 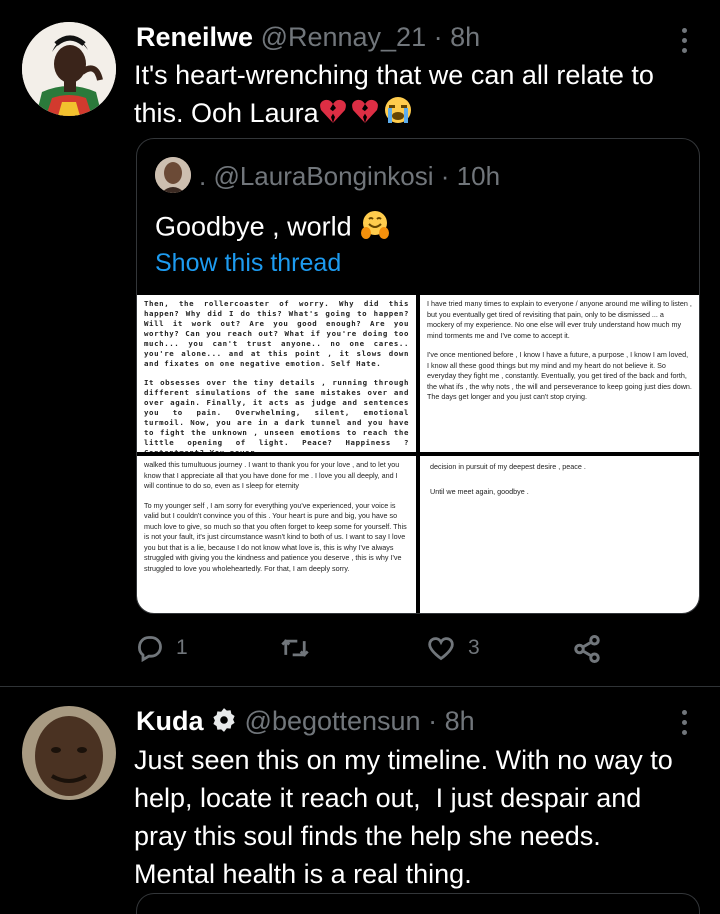 I want to click on author-name: Kuda, so click(x=170, y=721).